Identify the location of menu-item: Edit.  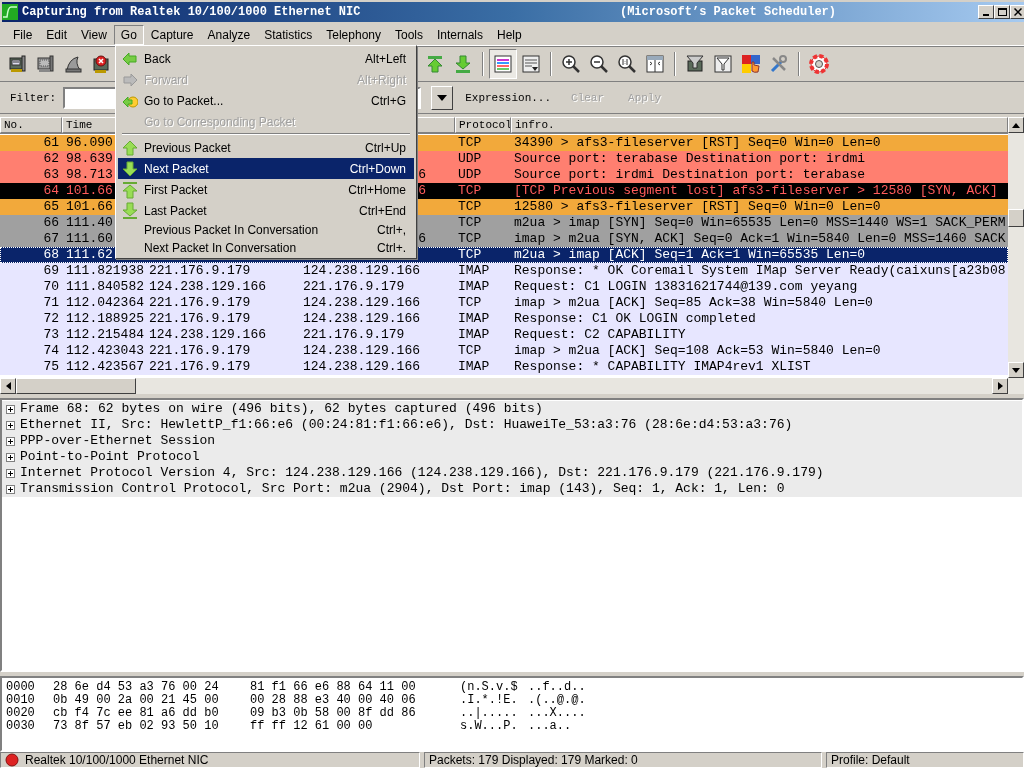
(57, 34).